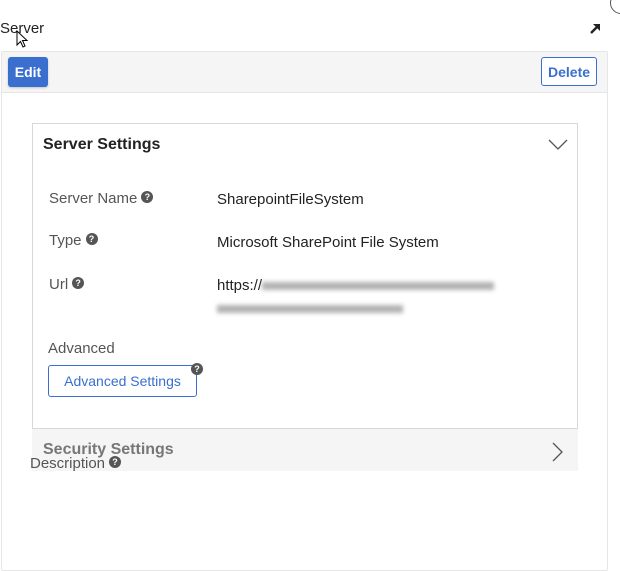 The height and width of the screenshot is (571, 620). What do you see at coordinates (101, 145) in the screenshot?
I see `server-settings-title: Server Settings` at bounding box center [101, 145].